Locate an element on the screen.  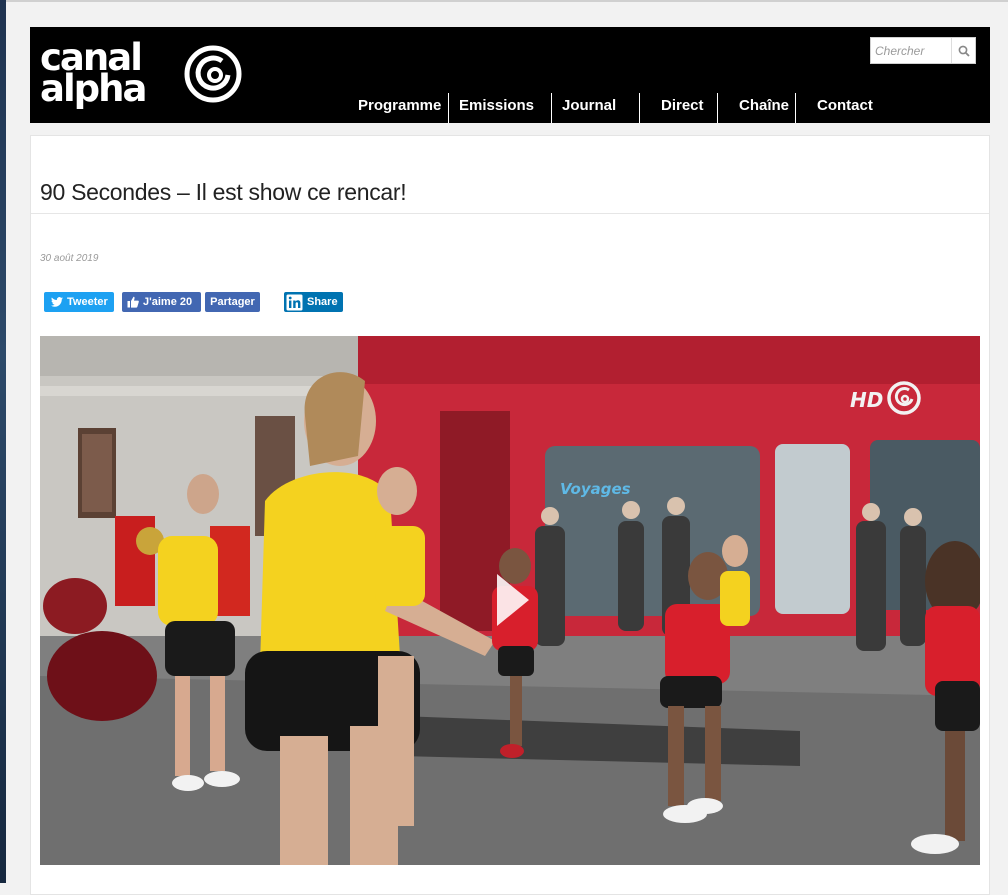
facebook-like-button: J'aime 20 is located at coordinates (161, 302).